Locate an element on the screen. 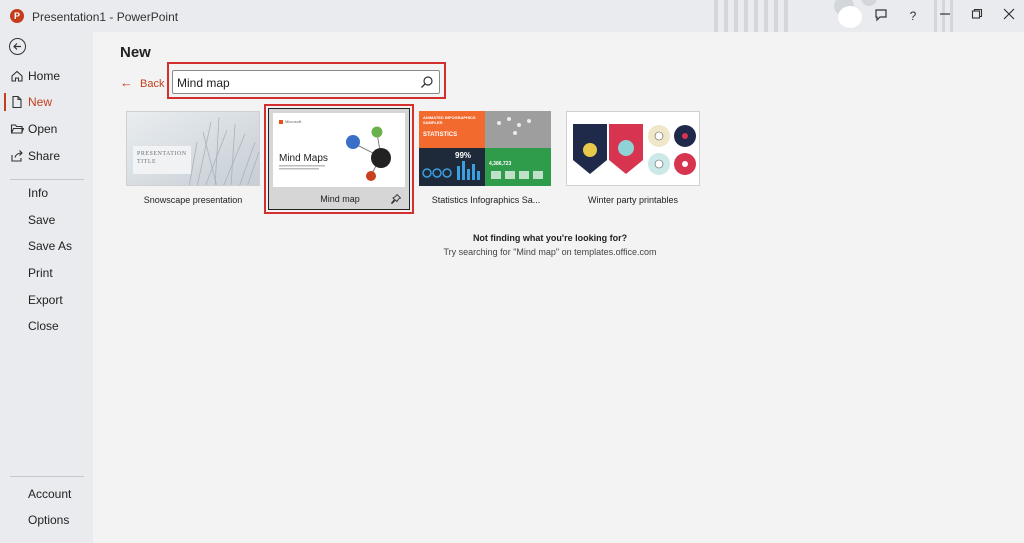 The image size is (1024, 543). template-thumbnail: PRESENTATION TITLE is located at coordinates (193, 148).